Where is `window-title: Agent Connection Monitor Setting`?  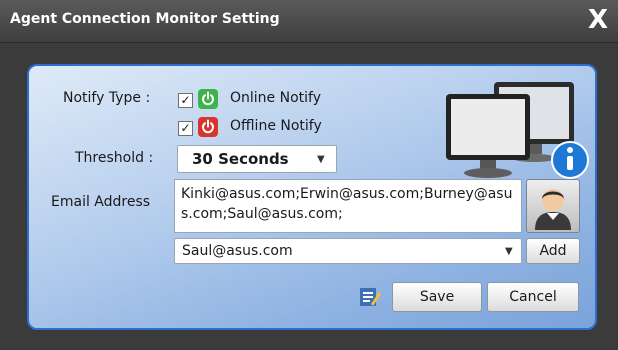 window-title: Agent Connection Monitor Setting is located at coordinates (145, 19).